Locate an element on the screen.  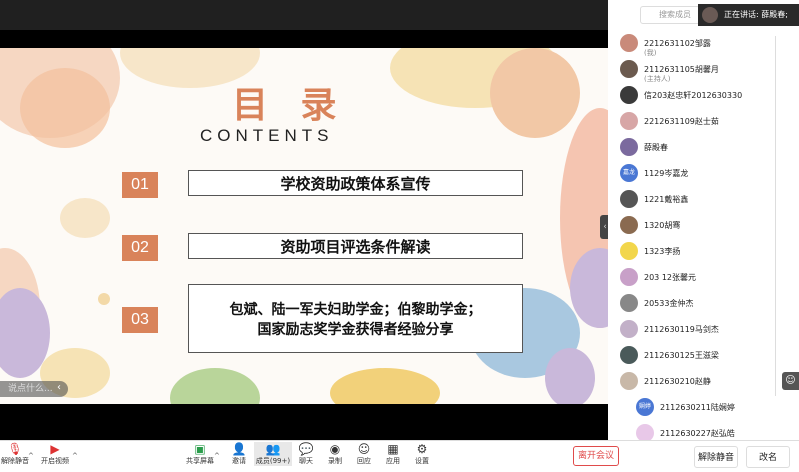
members-button: 👥 成员(99+) is located at coordinates (273, 454).